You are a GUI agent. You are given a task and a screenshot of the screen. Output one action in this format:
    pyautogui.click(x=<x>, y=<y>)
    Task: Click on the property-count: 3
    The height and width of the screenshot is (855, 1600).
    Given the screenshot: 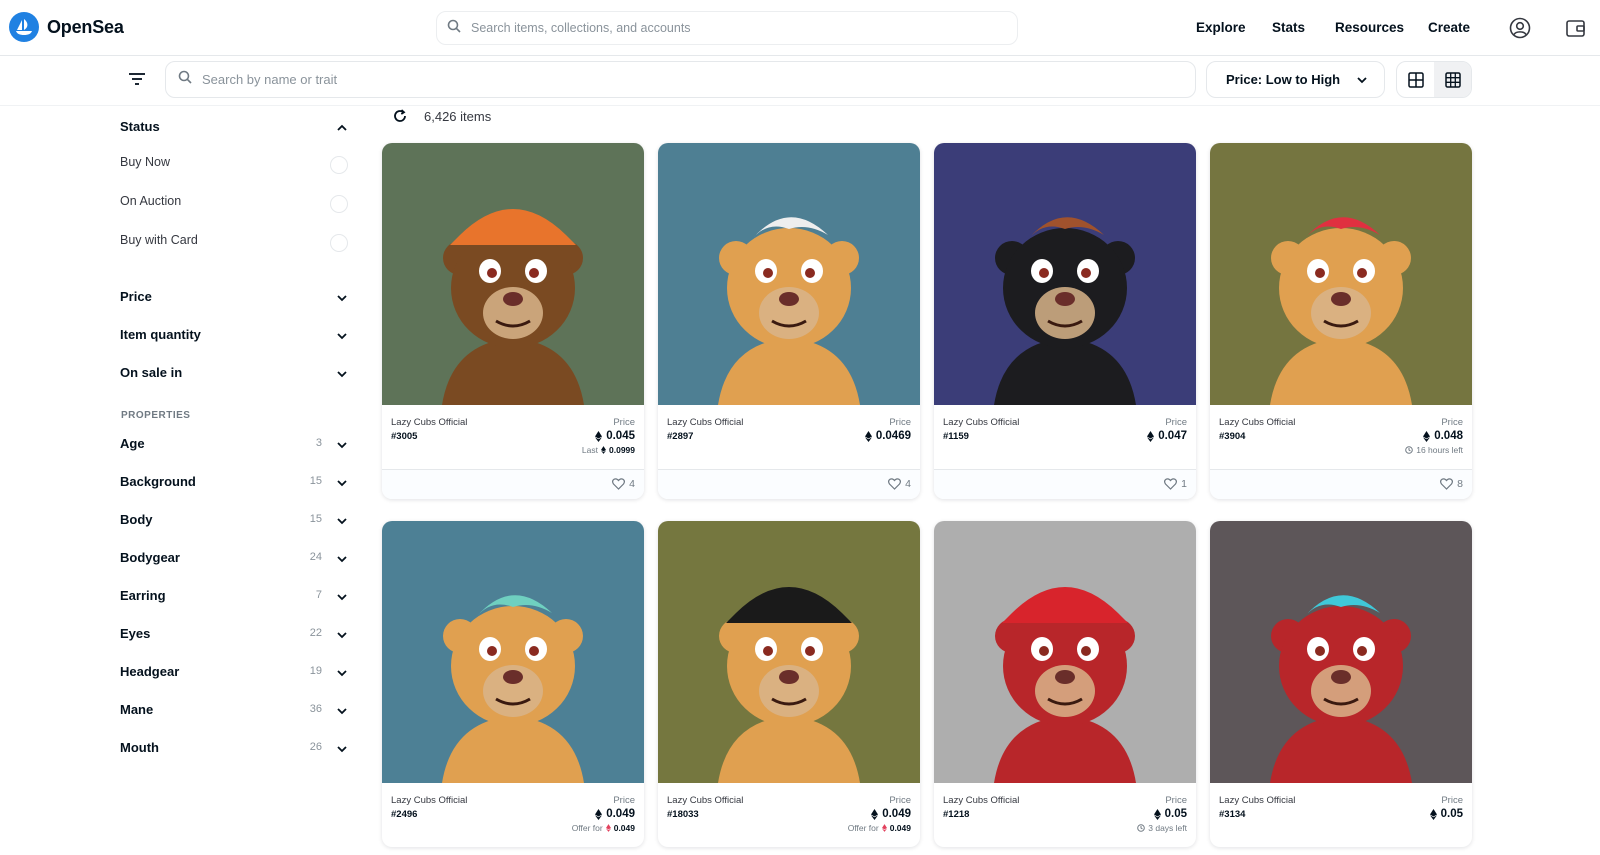 What is the action you would take?
    pyautogui.click(x=318, y=443)
    